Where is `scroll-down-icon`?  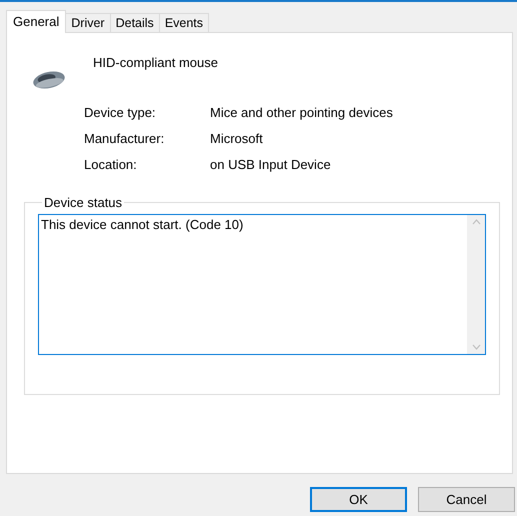 scroll-down-icon is located at coordinates (476, 347).